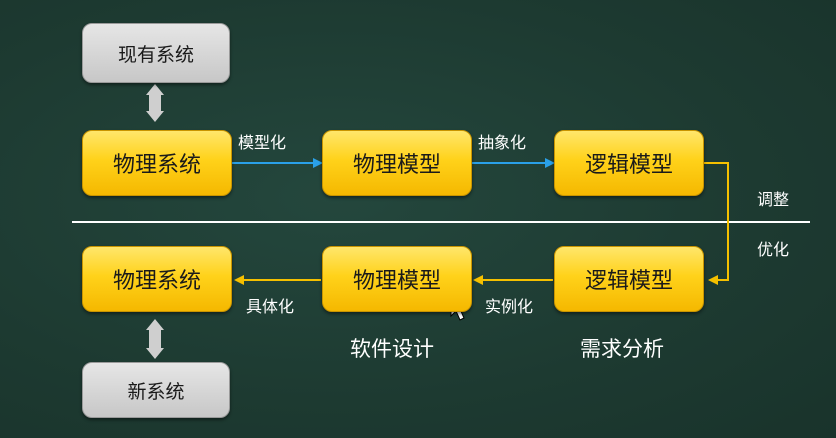  What do you see at coordinates (155, 339) in the screenshot?
I see `double-arrow-bottom` at bounding box center [155, 339].